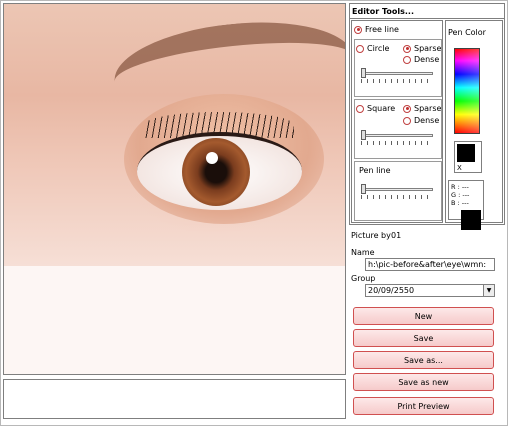  What do you see at coordinates (427, 120) in the screenshot?
I see `square-dense-label: Dense` at bounding box center [427, 120].